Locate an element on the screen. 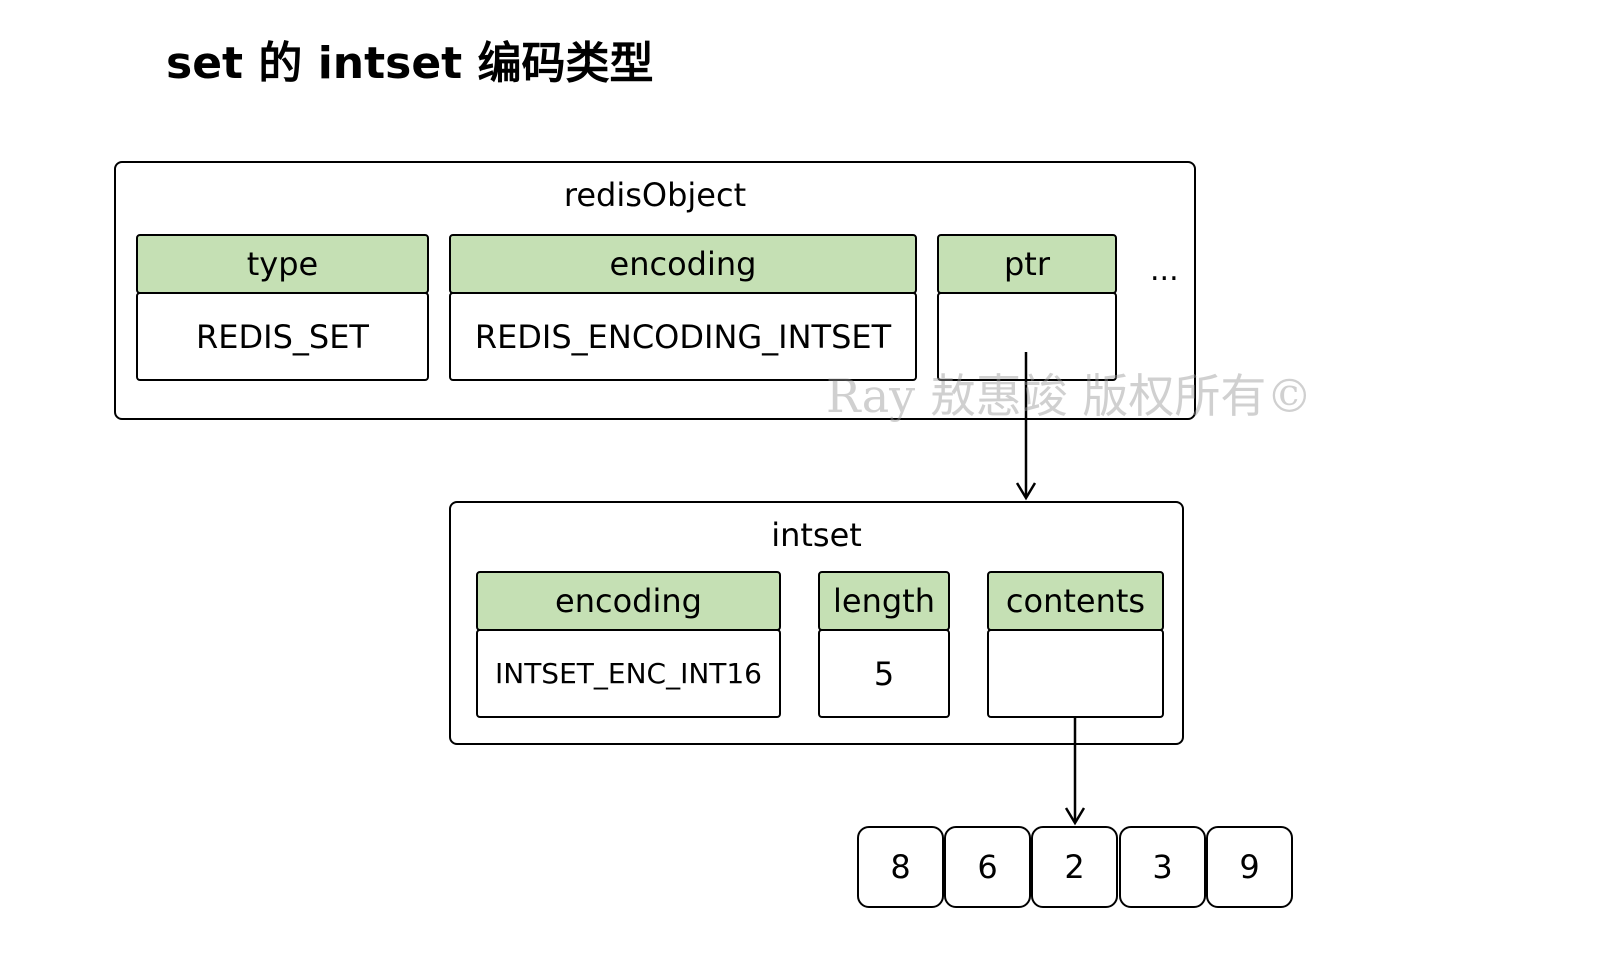 Image resolution: width=1598 pixels, height=980 pixels. intset-length-value: 5 is located at coordinates (884, 673).